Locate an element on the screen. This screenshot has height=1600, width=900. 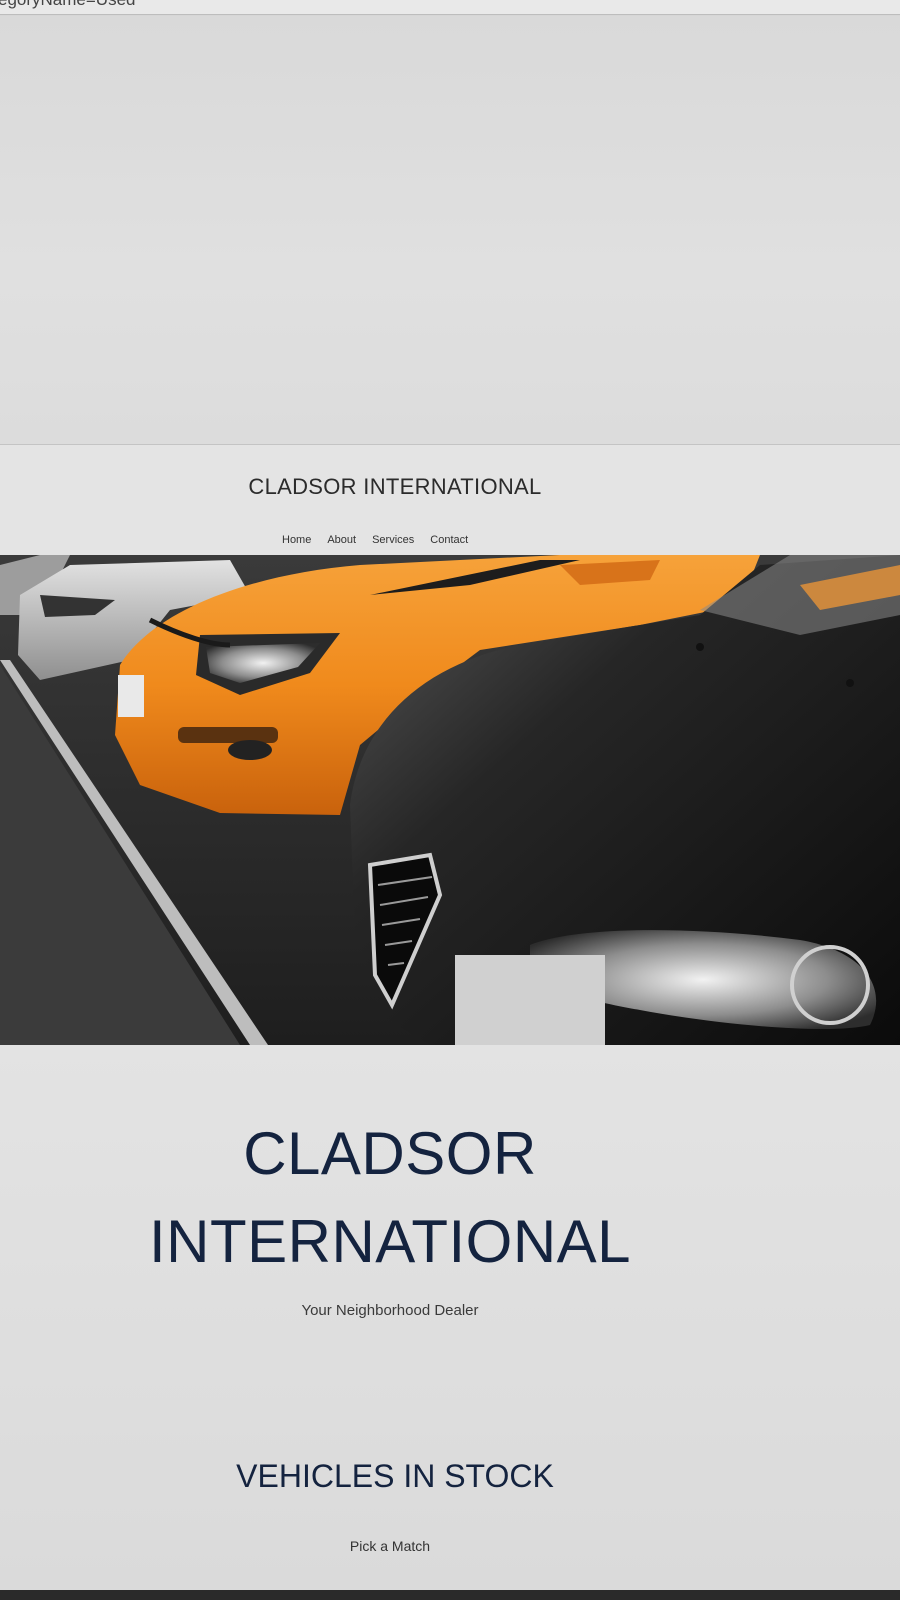
washer-jet-right is located at coordinates (850, 683).